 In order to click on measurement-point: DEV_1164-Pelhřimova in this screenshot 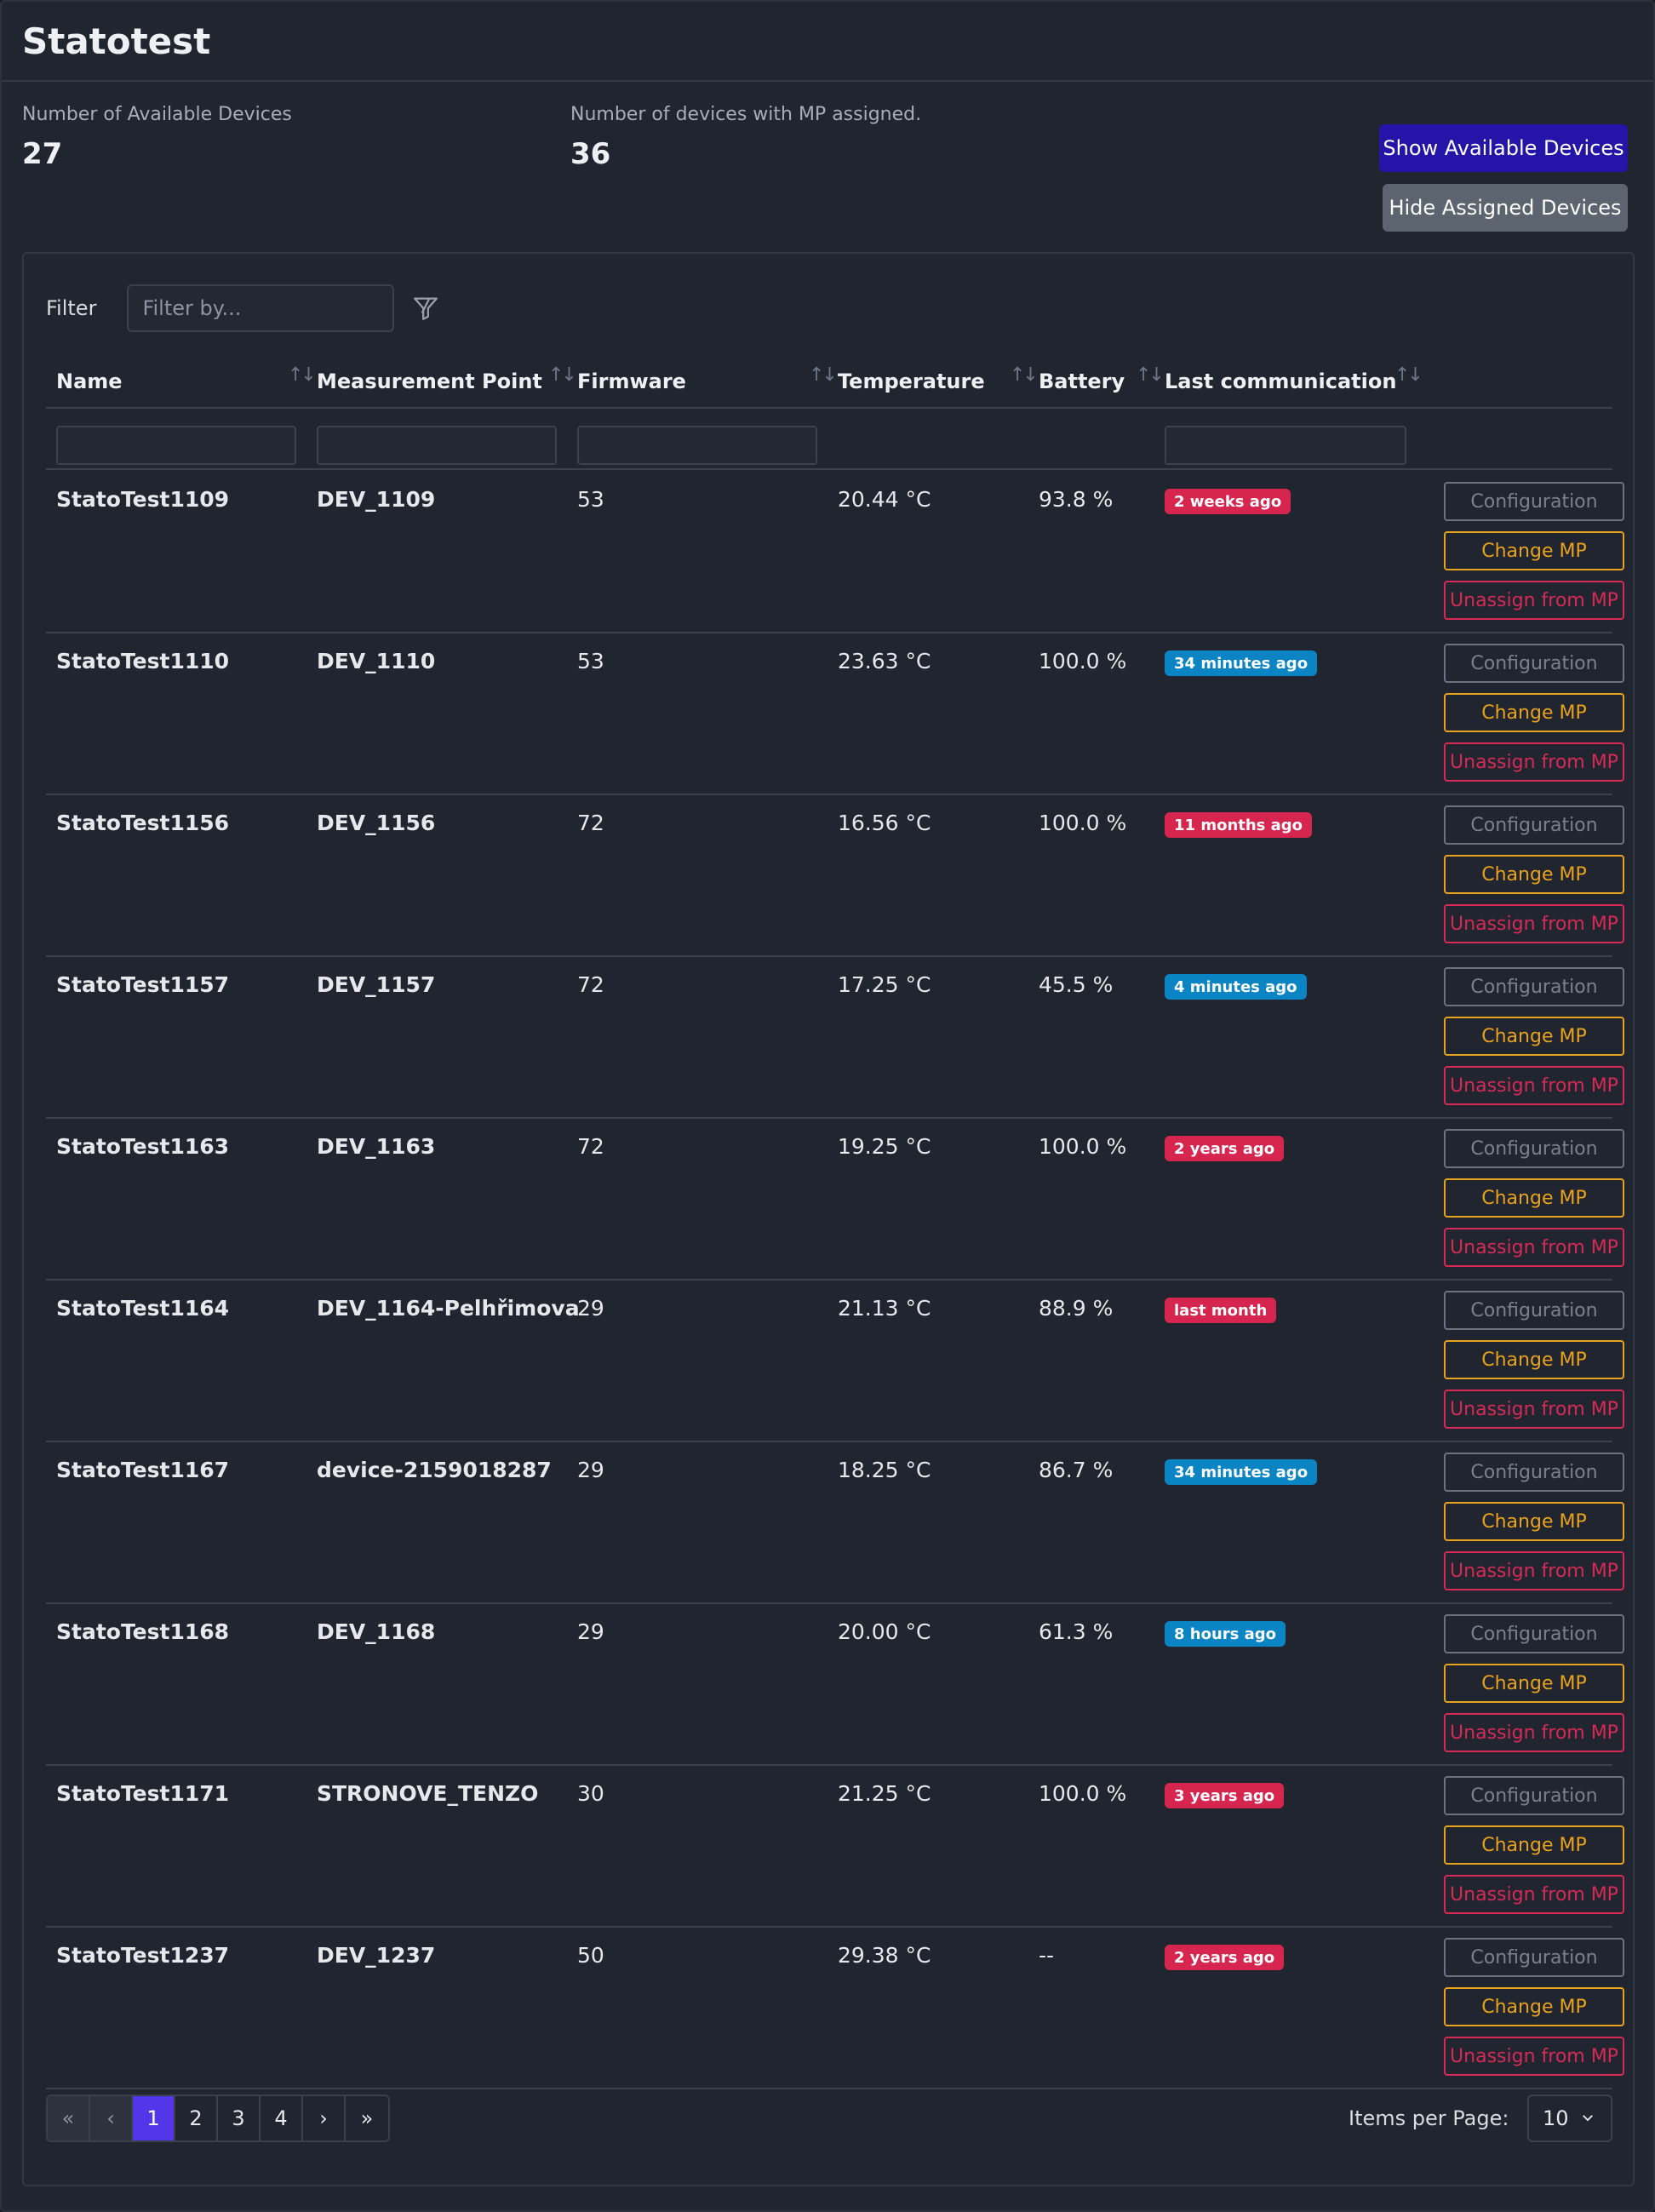, I will do `click(448, 1308)`.